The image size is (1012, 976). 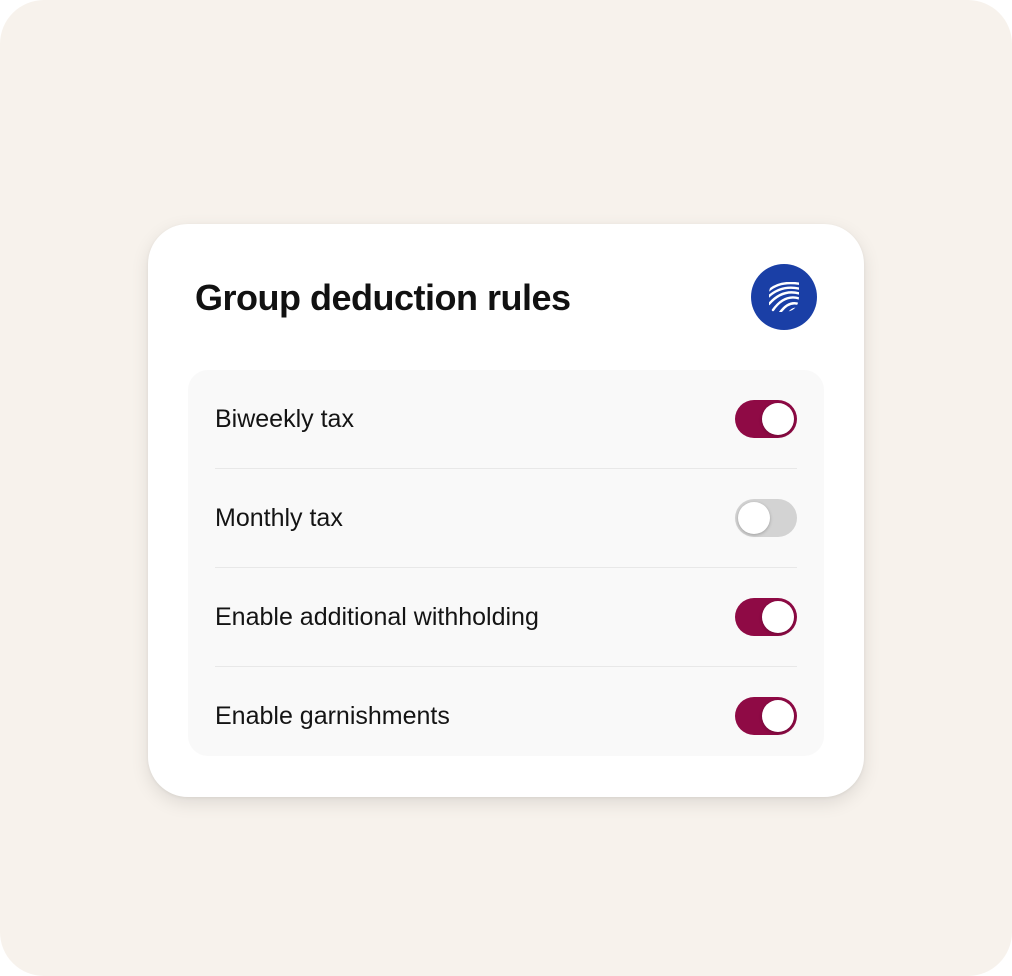 I want to click on card-title: Group deduction rules, so click(x=383, y=297).